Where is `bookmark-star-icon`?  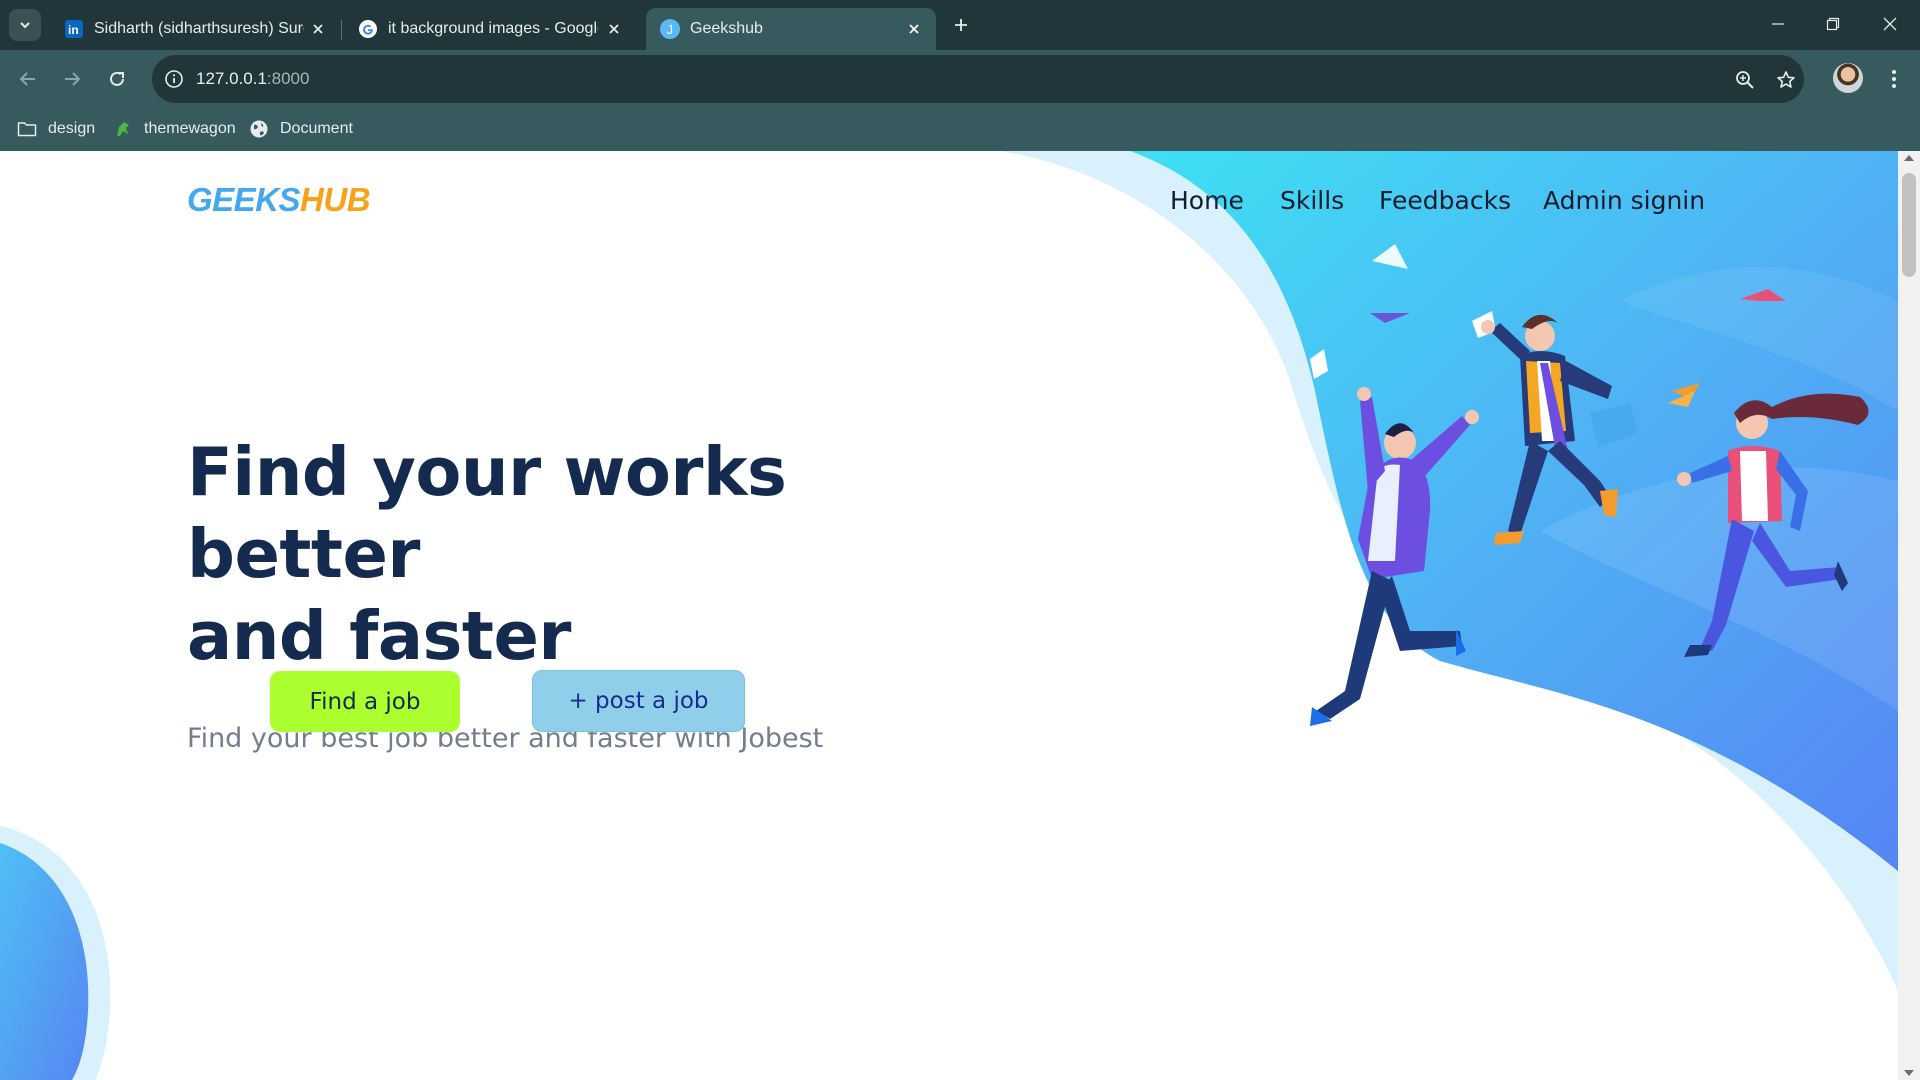
bookmark-star-icon is located at coordinates (1786, 80).